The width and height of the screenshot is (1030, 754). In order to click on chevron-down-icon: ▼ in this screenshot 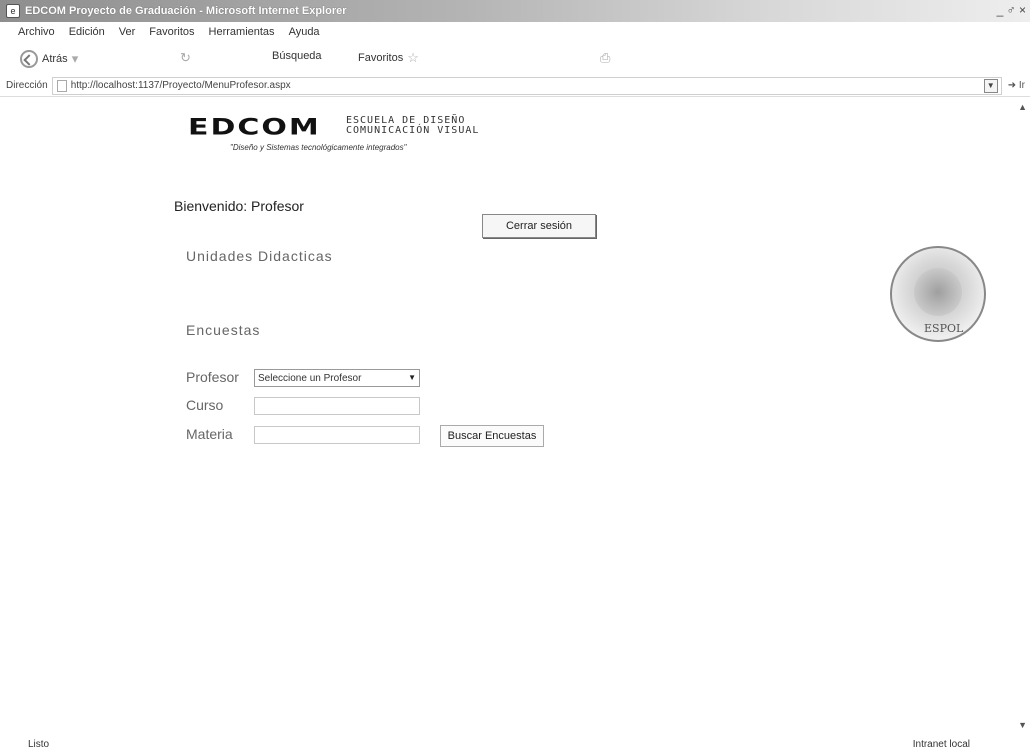, I will do `click(412, 377)`.